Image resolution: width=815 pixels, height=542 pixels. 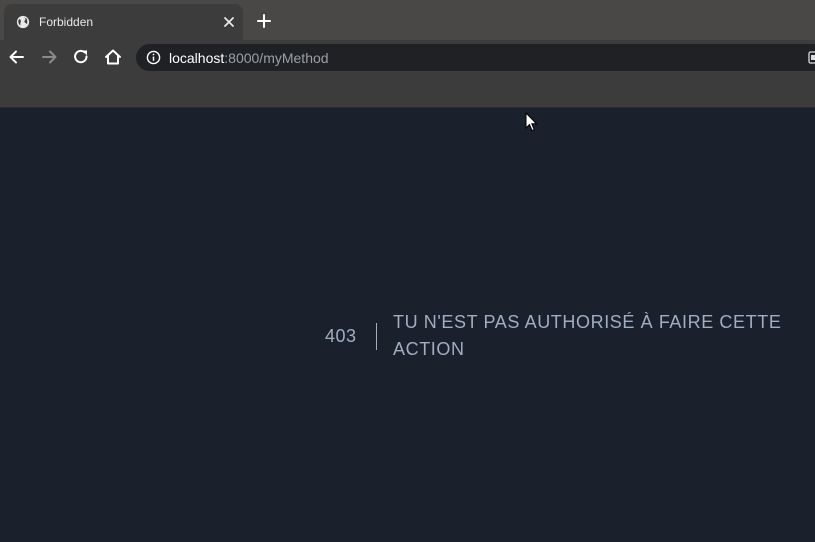 I want to click on bookmarks-bar, so click(x=407, y=91).